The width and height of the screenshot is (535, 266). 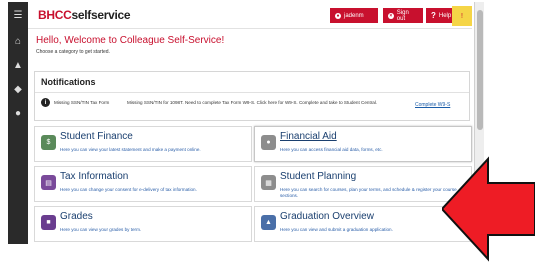 I want to click on graduation-cap-icon: ◆, so click(x=18, y=89).